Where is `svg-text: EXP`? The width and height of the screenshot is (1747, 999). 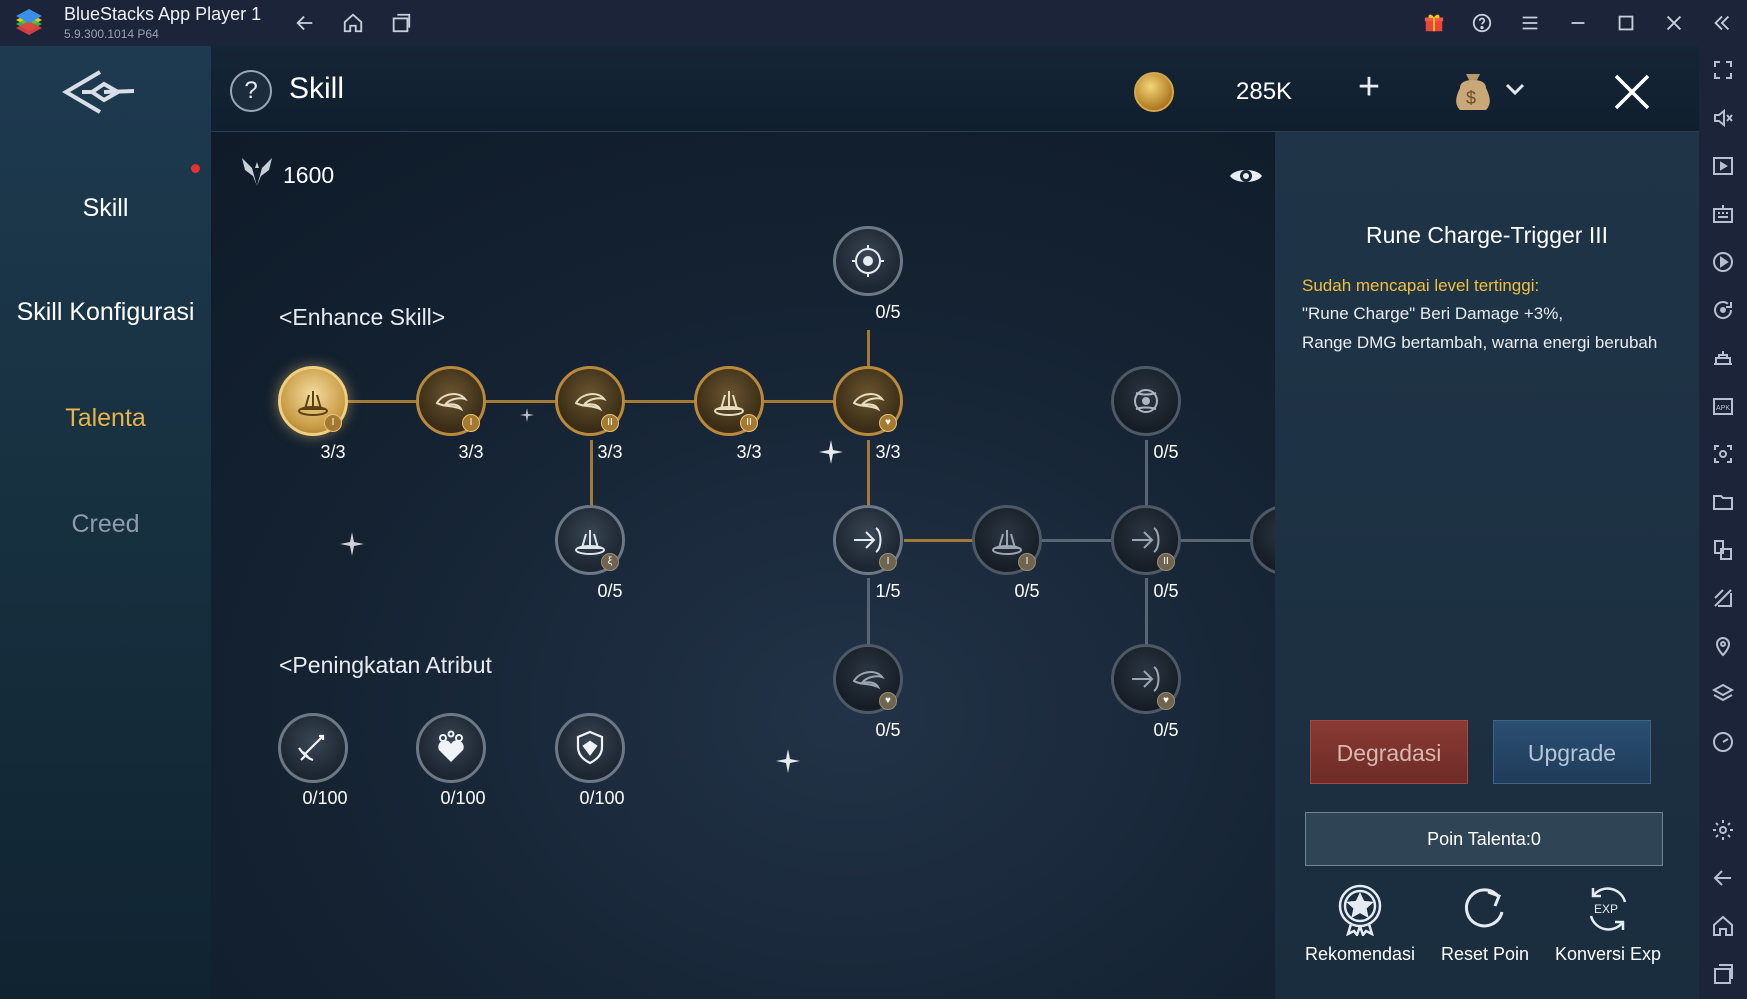 svg-text: EXP is located at coordinates (1606, 909).